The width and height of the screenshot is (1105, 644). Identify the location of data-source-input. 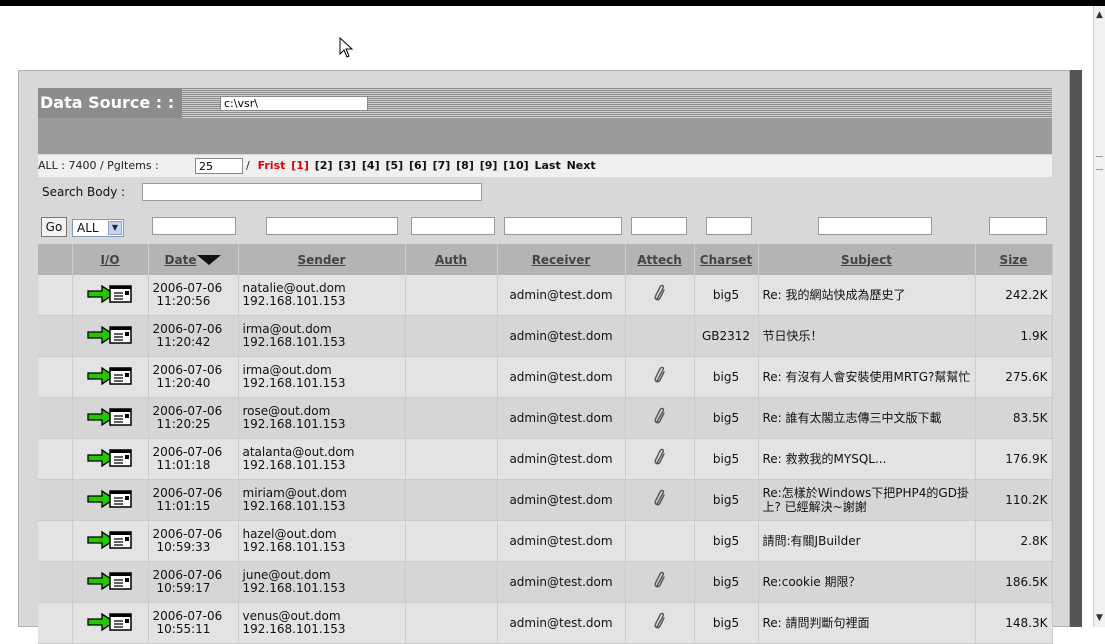
(294, 103).